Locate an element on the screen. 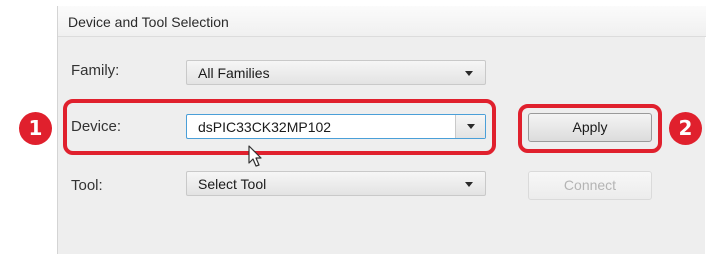 This screenshot has width=713, height=254. family-dropdown: All Families is located at coordinates (336, 72).